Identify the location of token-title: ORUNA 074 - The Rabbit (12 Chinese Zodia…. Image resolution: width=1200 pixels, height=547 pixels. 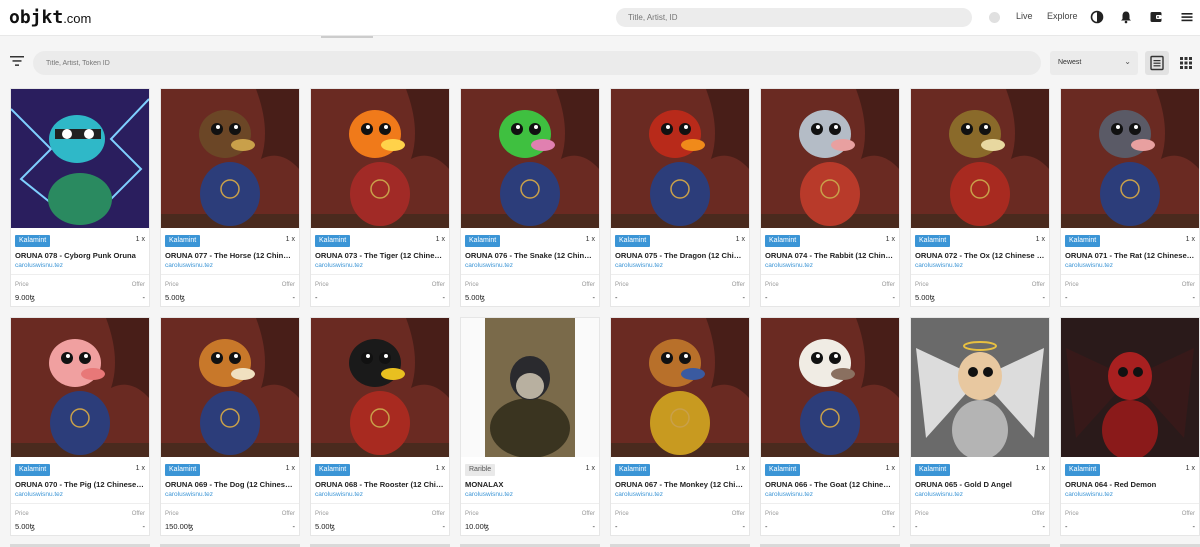
(830, 255).